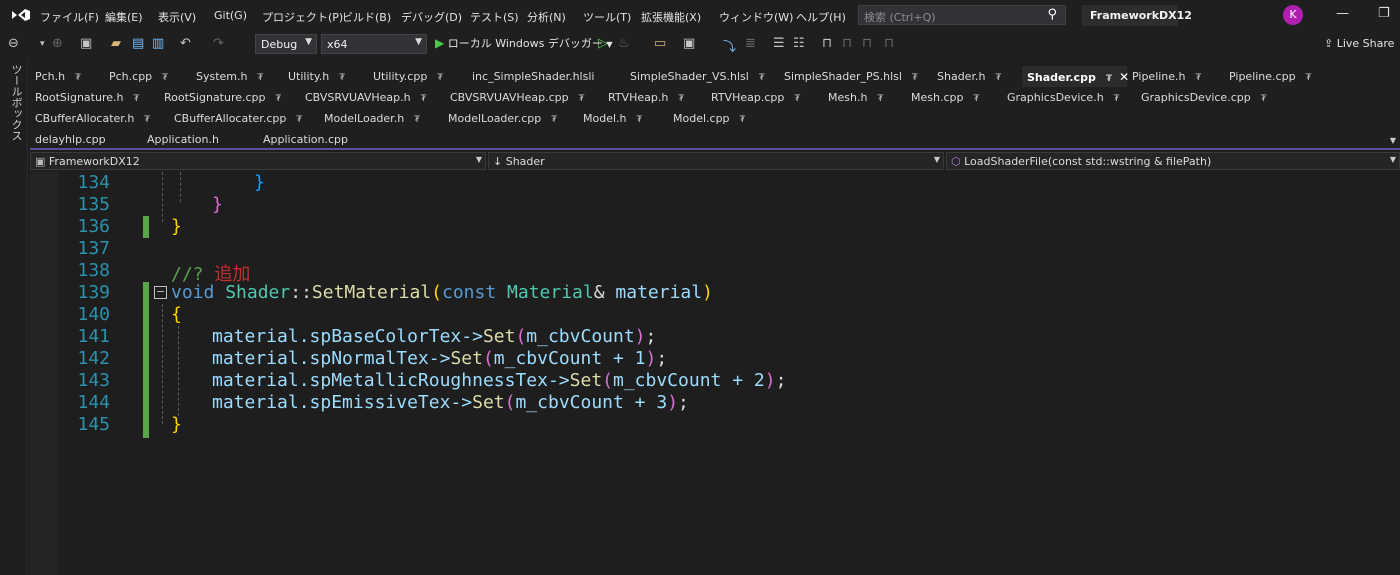  What do you see at coordinates (180, 139) in the screenshot?
I see `tab-application-h: Application.h` at bounding box center [180, 139].